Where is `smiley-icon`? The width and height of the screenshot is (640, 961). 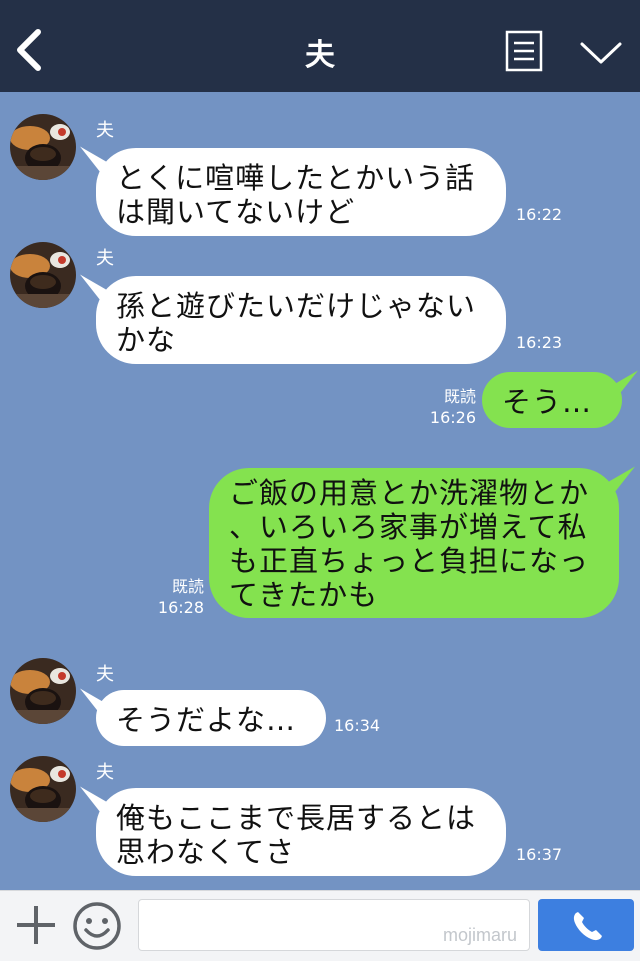
smiley-icon is located at coordinates (97, 926).